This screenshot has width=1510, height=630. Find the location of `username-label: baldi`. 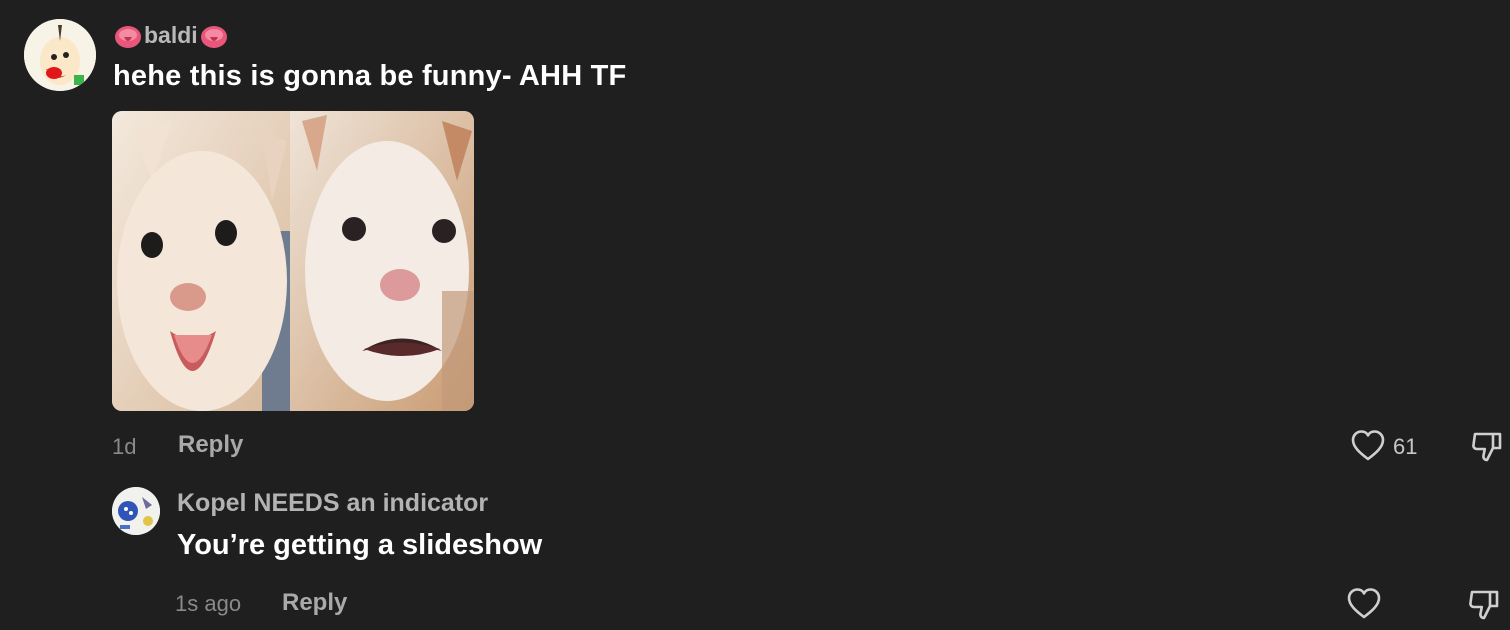

username-label: baldi is located at coordinates (171, 35).